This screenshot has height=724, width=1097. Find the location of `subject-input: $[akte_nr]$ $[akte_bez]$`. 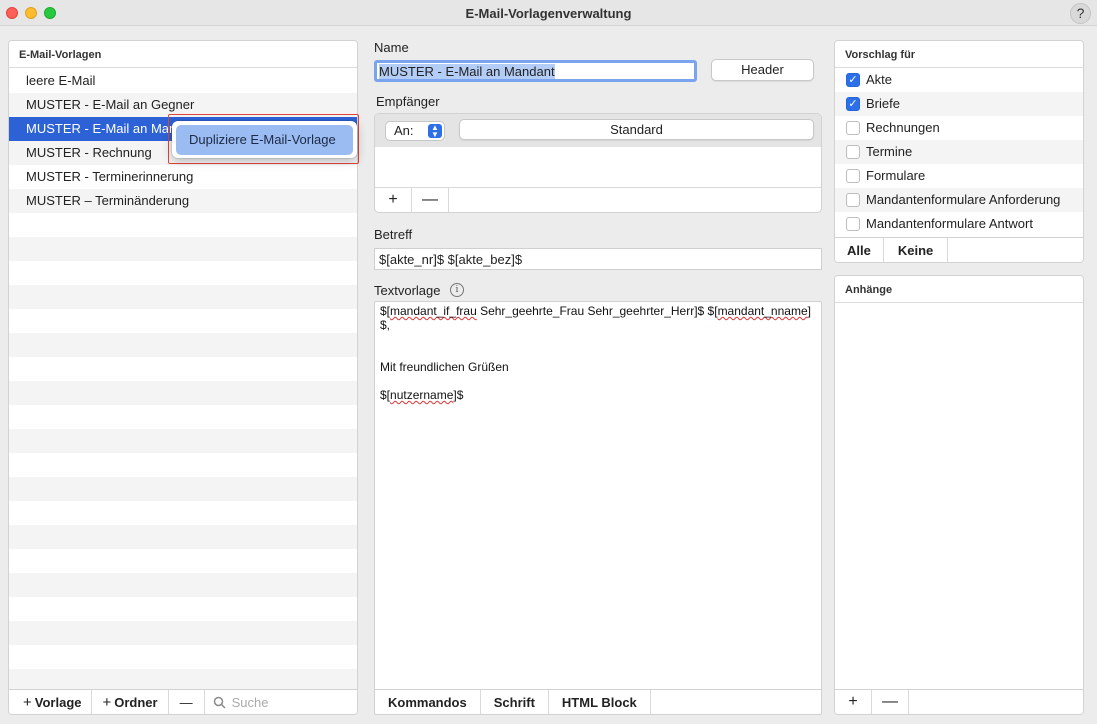

subject-input: $[akte_nr]$ $[akte_bez]$ is located at coordinates (598, 259).